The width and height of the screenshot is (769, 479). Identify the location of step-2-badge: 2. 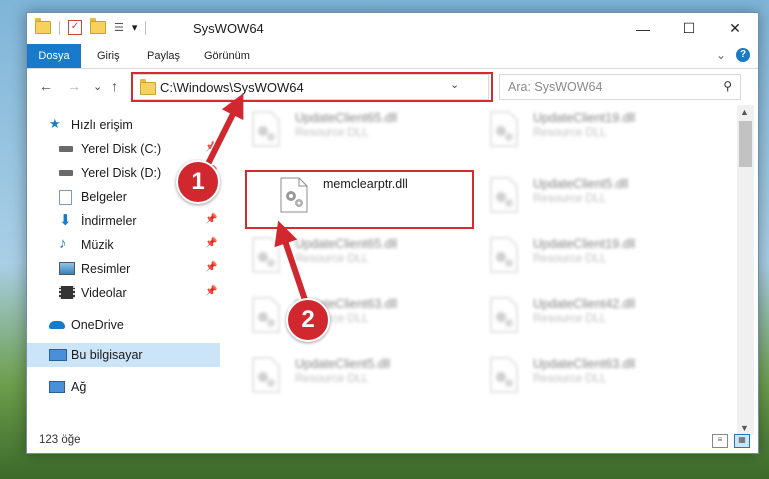
(308, 320).